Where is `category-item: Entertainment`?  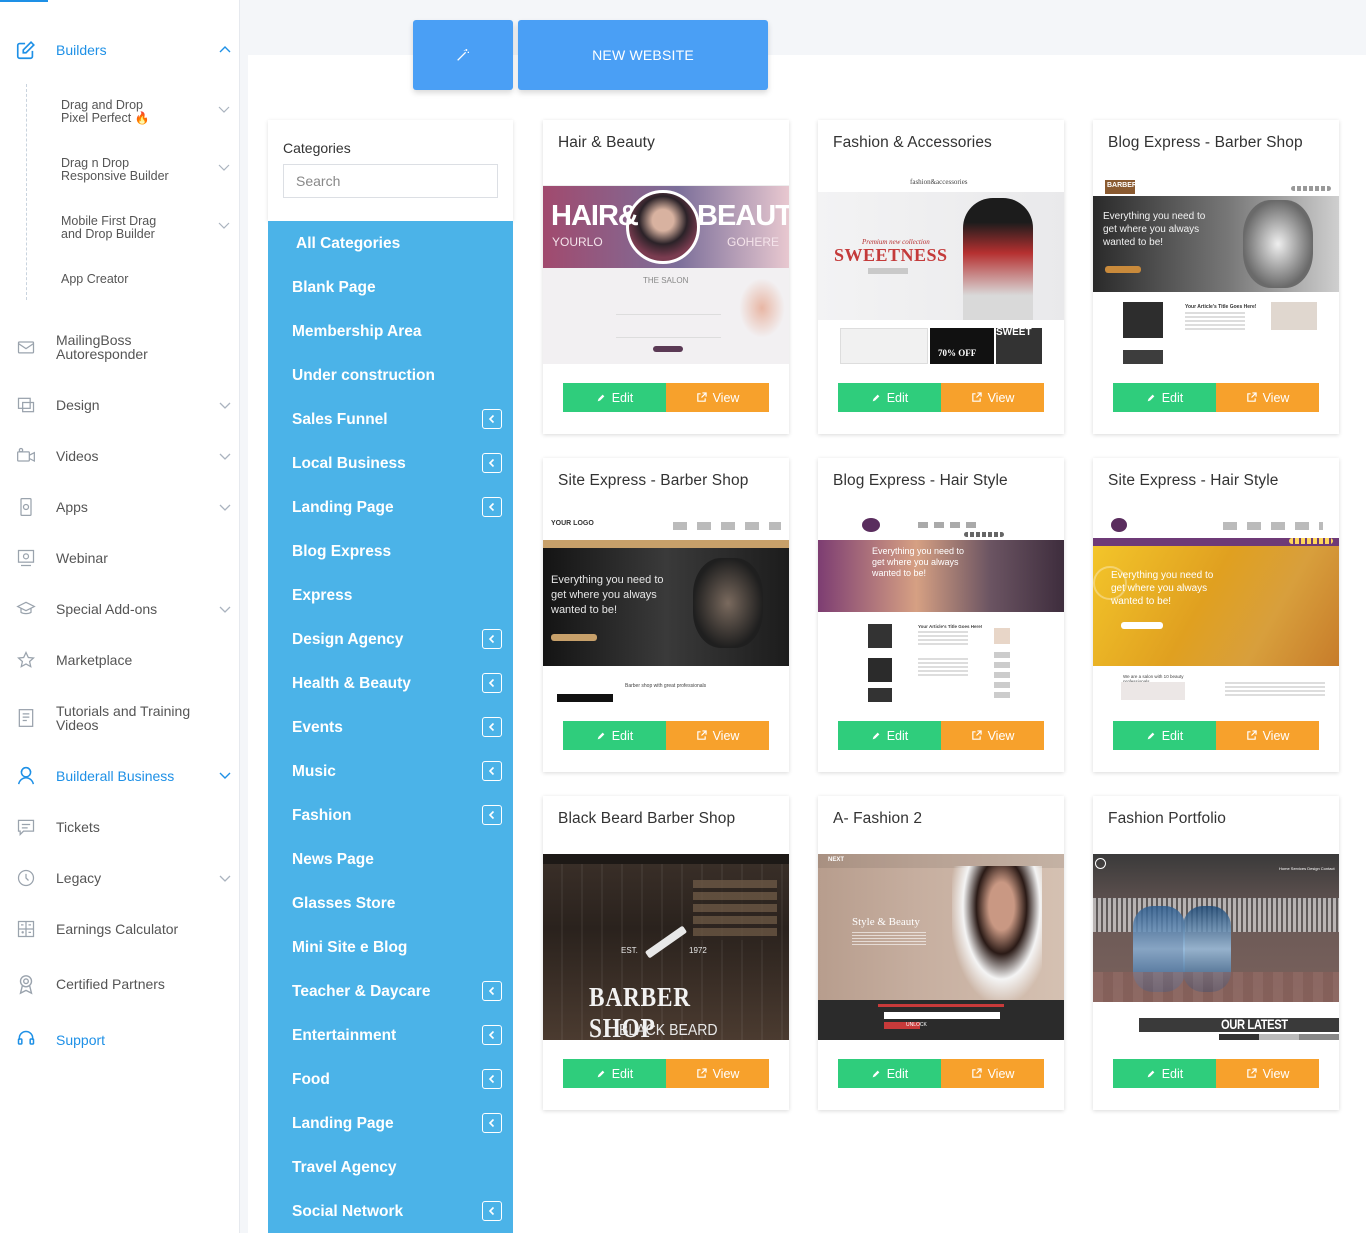
category-item: Entertainment is located at coordinates (390, 1035).